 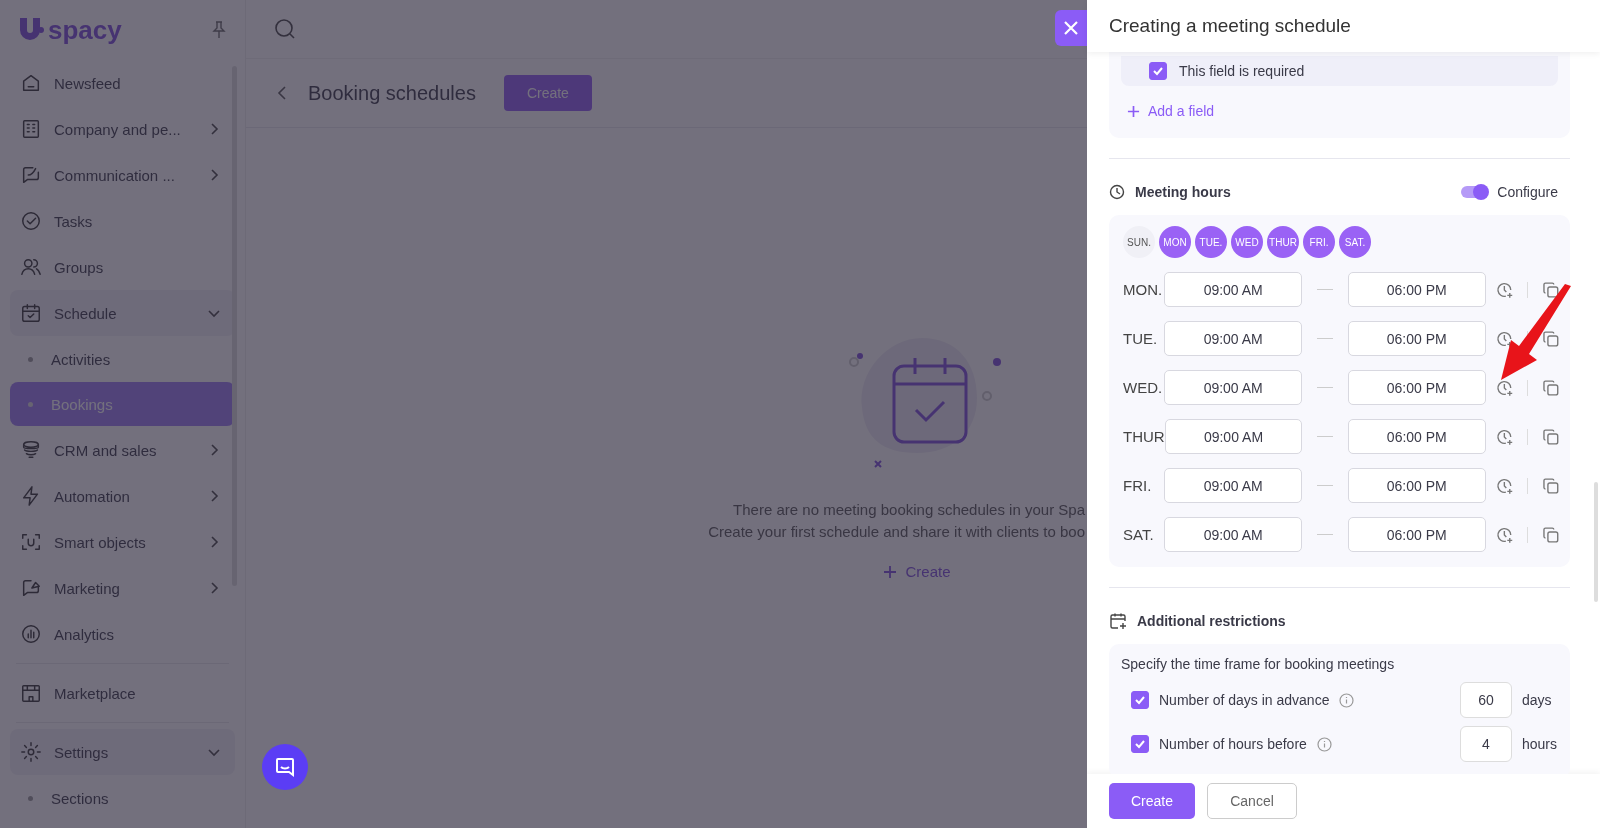 I want to click on day-toggle: SUN., so click(x=1139, y=242).